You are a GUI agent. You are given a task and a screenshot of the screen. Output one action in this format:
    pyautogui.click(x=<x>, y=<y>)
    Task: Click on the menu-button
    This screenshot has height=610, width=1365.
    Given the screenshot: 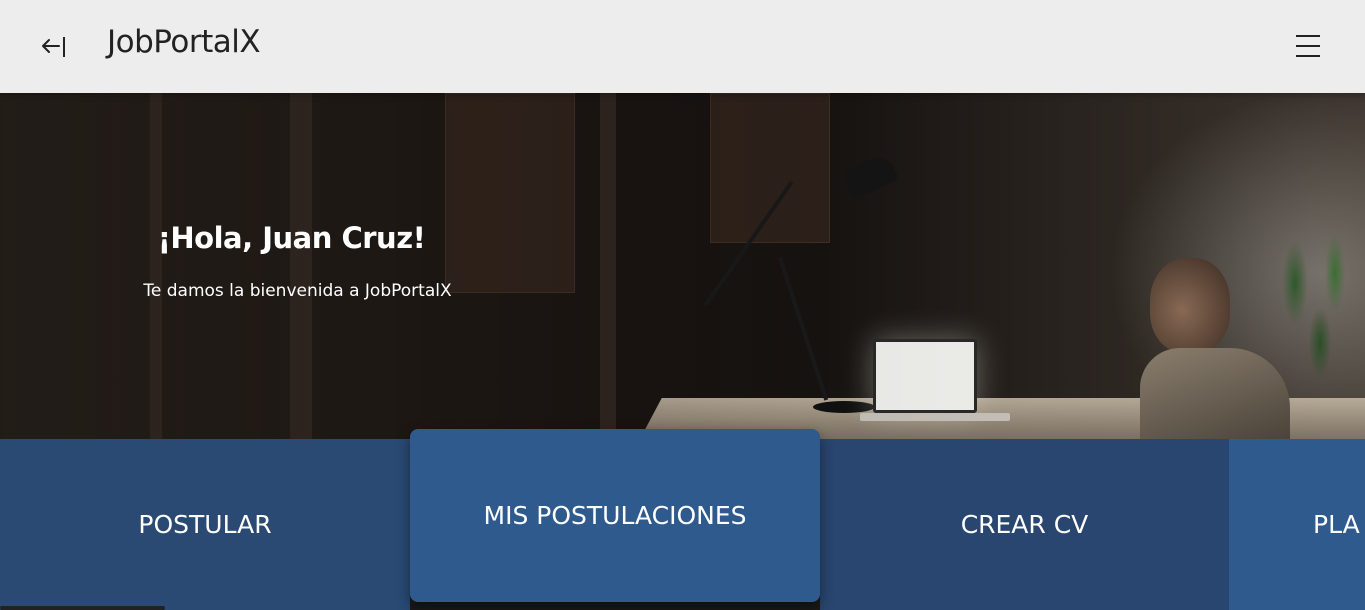 What is the action you would take?
    pyautogui.click(x=1308, y=46)
    